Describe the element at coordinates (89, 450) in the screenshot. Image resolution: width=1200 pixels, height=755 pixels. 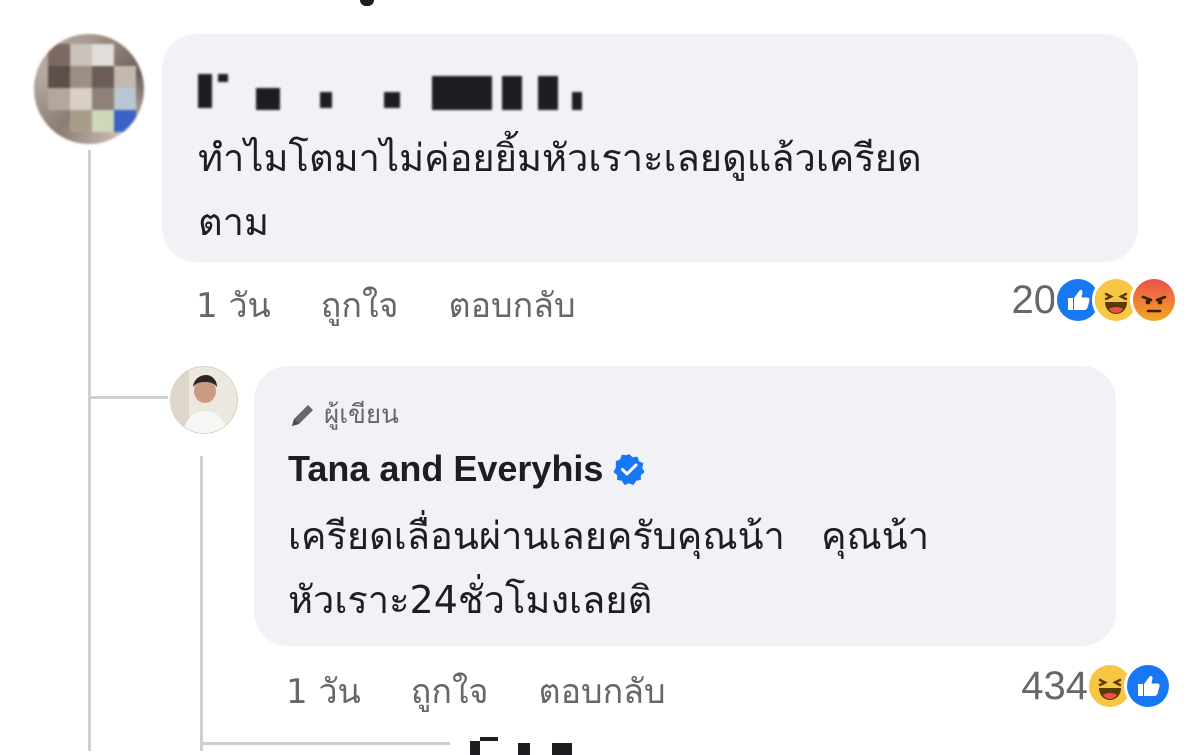
I see `thread-line-vertical` at that location.